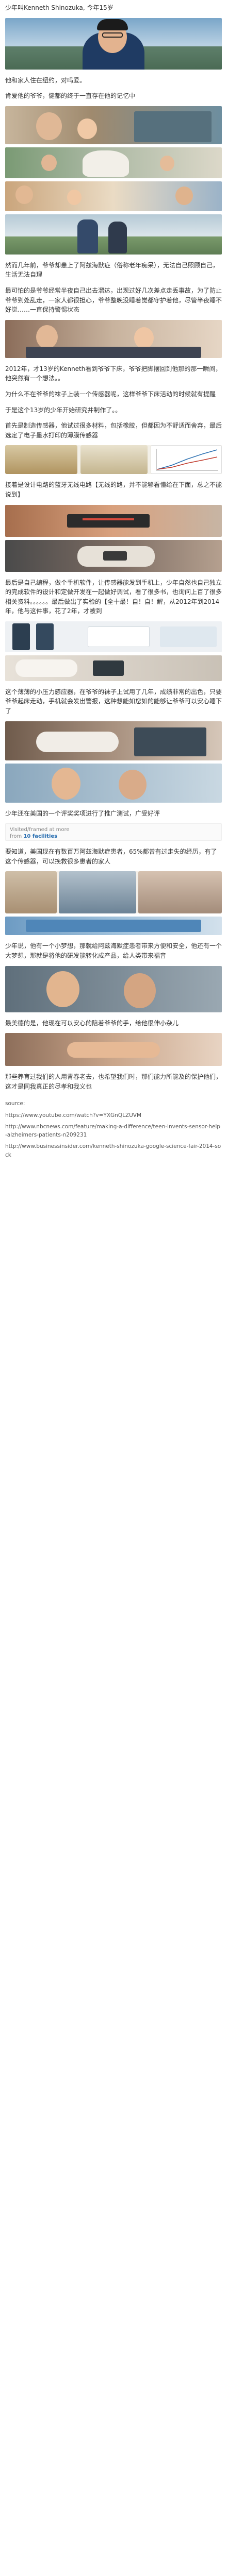 The image size is (227, 2576). Describe the element at coordinates (16, 837) in the screenshot. I see `from-label: from` at that location.